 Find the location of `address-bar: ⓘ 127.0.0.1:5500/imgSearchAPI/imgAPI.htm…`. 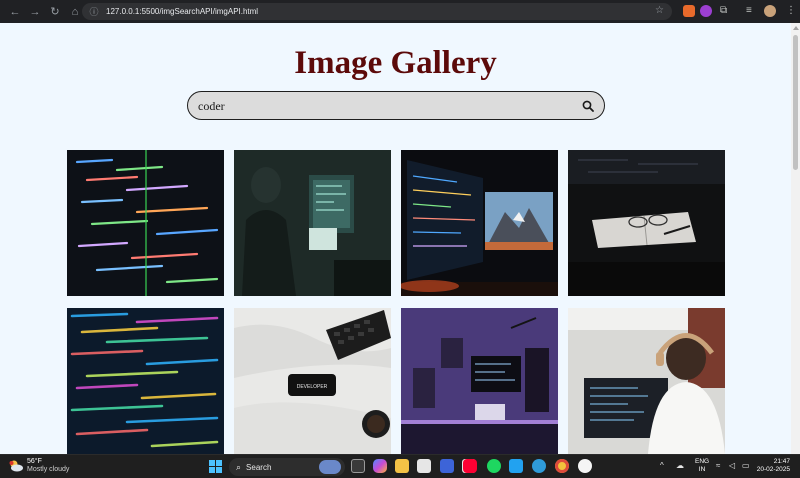

address-bar: ⓘ 127.0.0.1:5500/imgSearchAPI/imgAPI.htm… is located at coordinates (377, 11).